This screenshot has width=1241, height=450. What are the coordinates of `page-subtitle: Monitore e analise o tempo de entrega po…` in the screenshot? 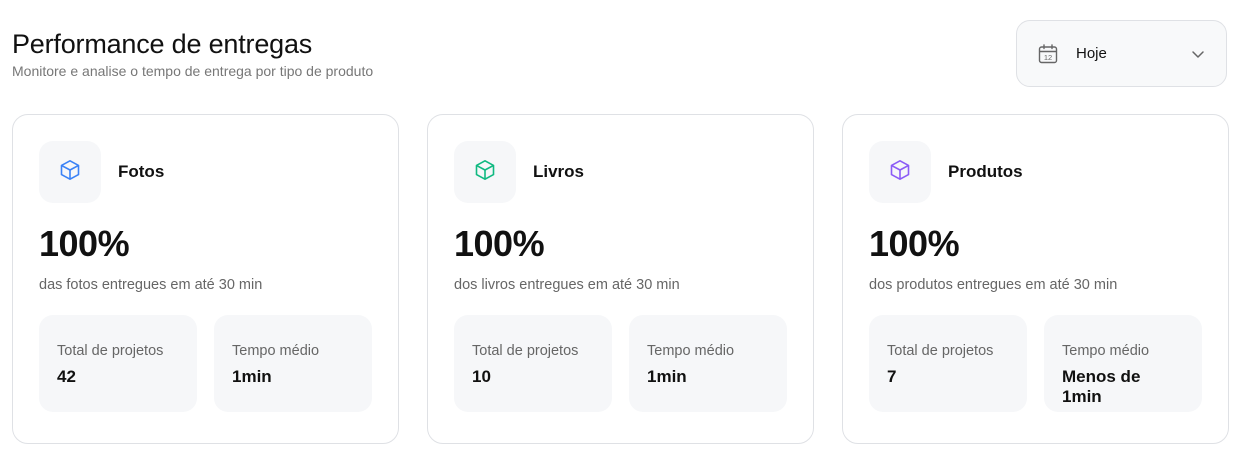 It's located at (193, 71).